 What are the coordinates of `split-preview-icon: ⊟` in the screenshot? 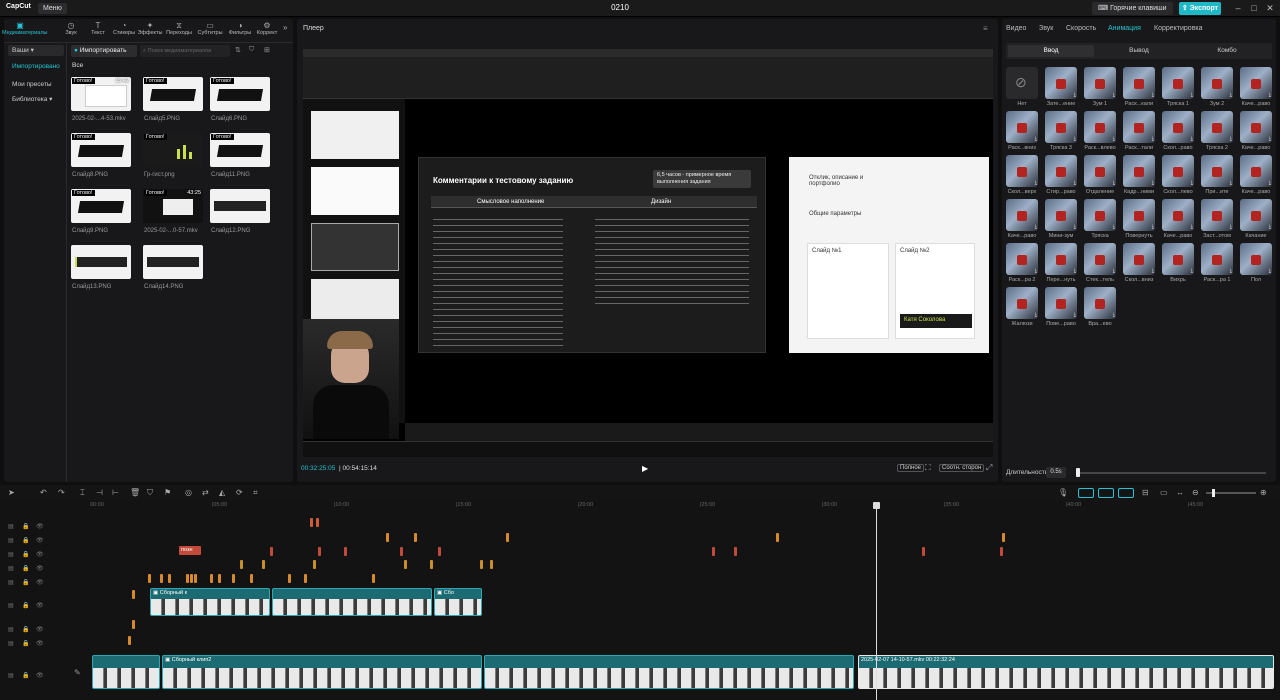 It's located at (1145, 492).